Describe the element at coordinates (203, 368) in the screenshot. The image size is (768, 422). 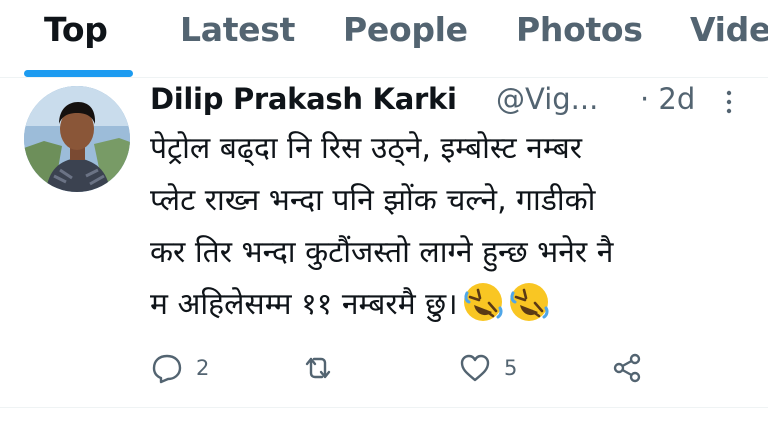
I see `reply-count: 2` at that location.